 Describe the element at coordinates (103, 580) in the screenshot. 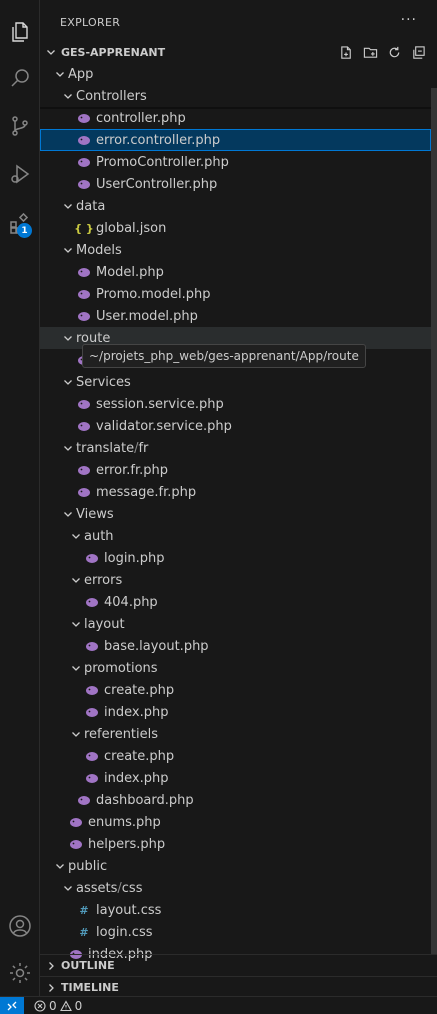

I see `tree-item-label: errors` at that location.